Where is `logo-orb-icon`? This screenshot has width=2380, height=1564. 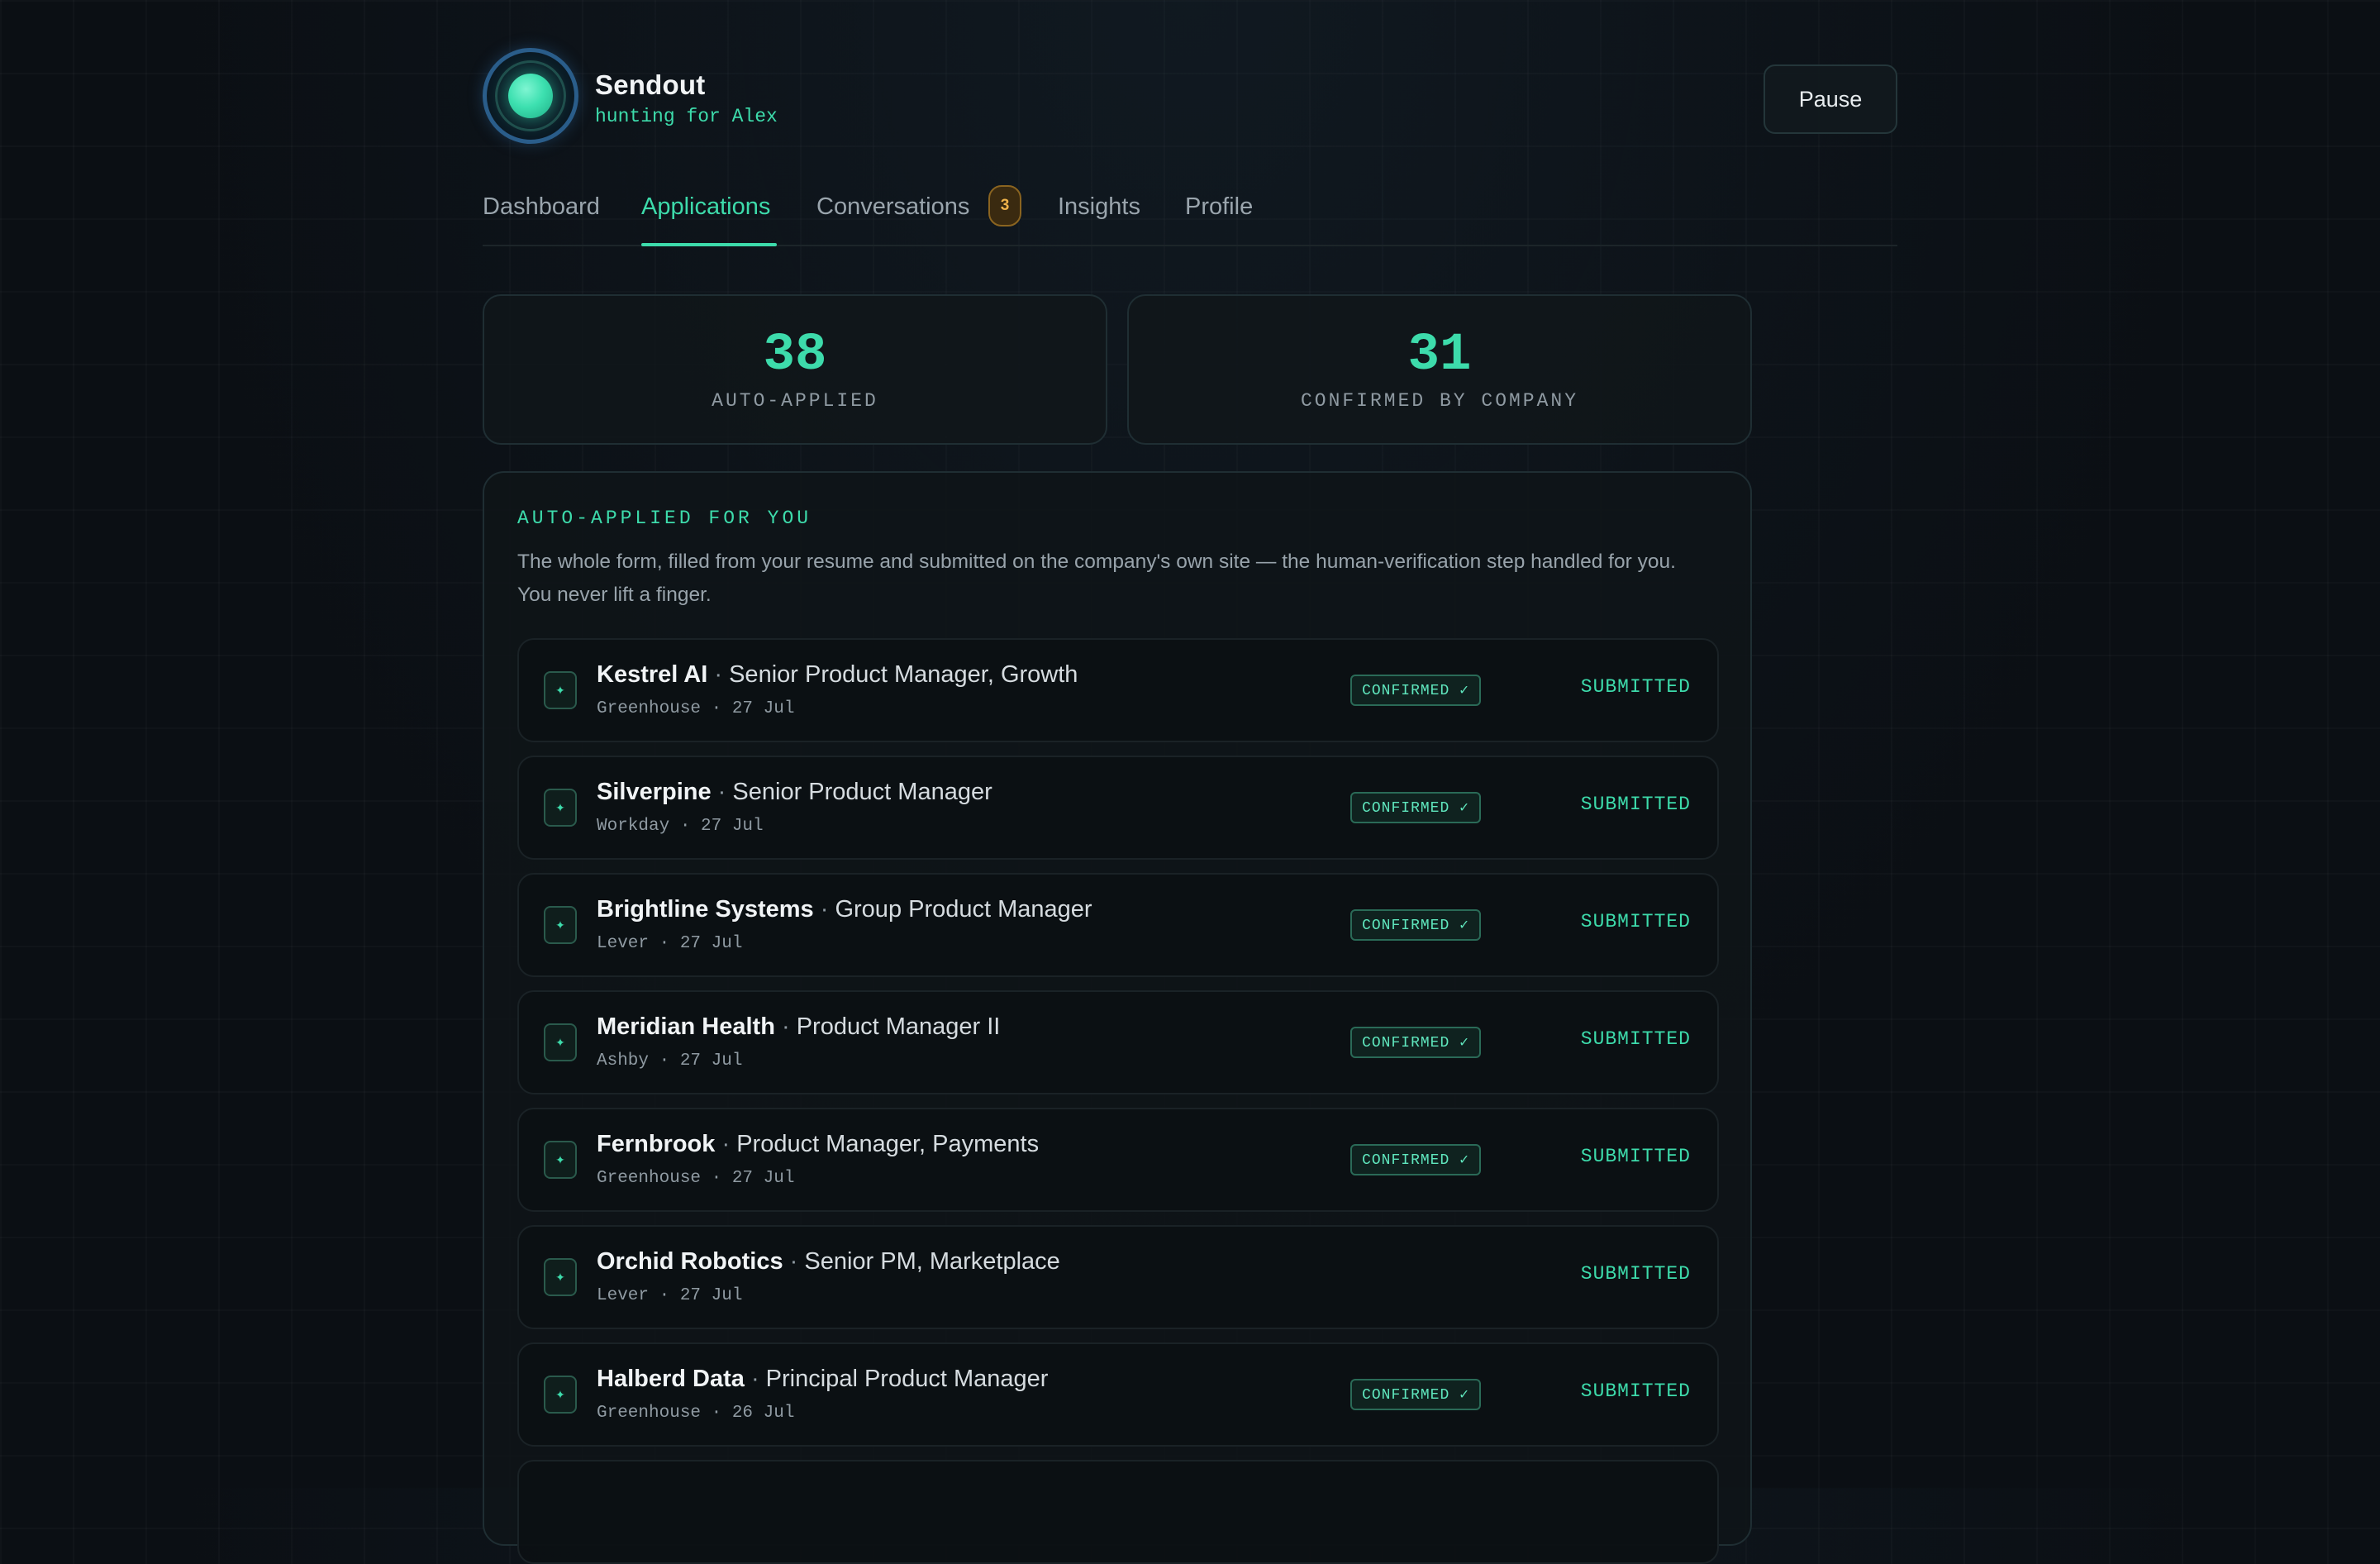
logo-orb-icon is located at coordinates (530, 96).